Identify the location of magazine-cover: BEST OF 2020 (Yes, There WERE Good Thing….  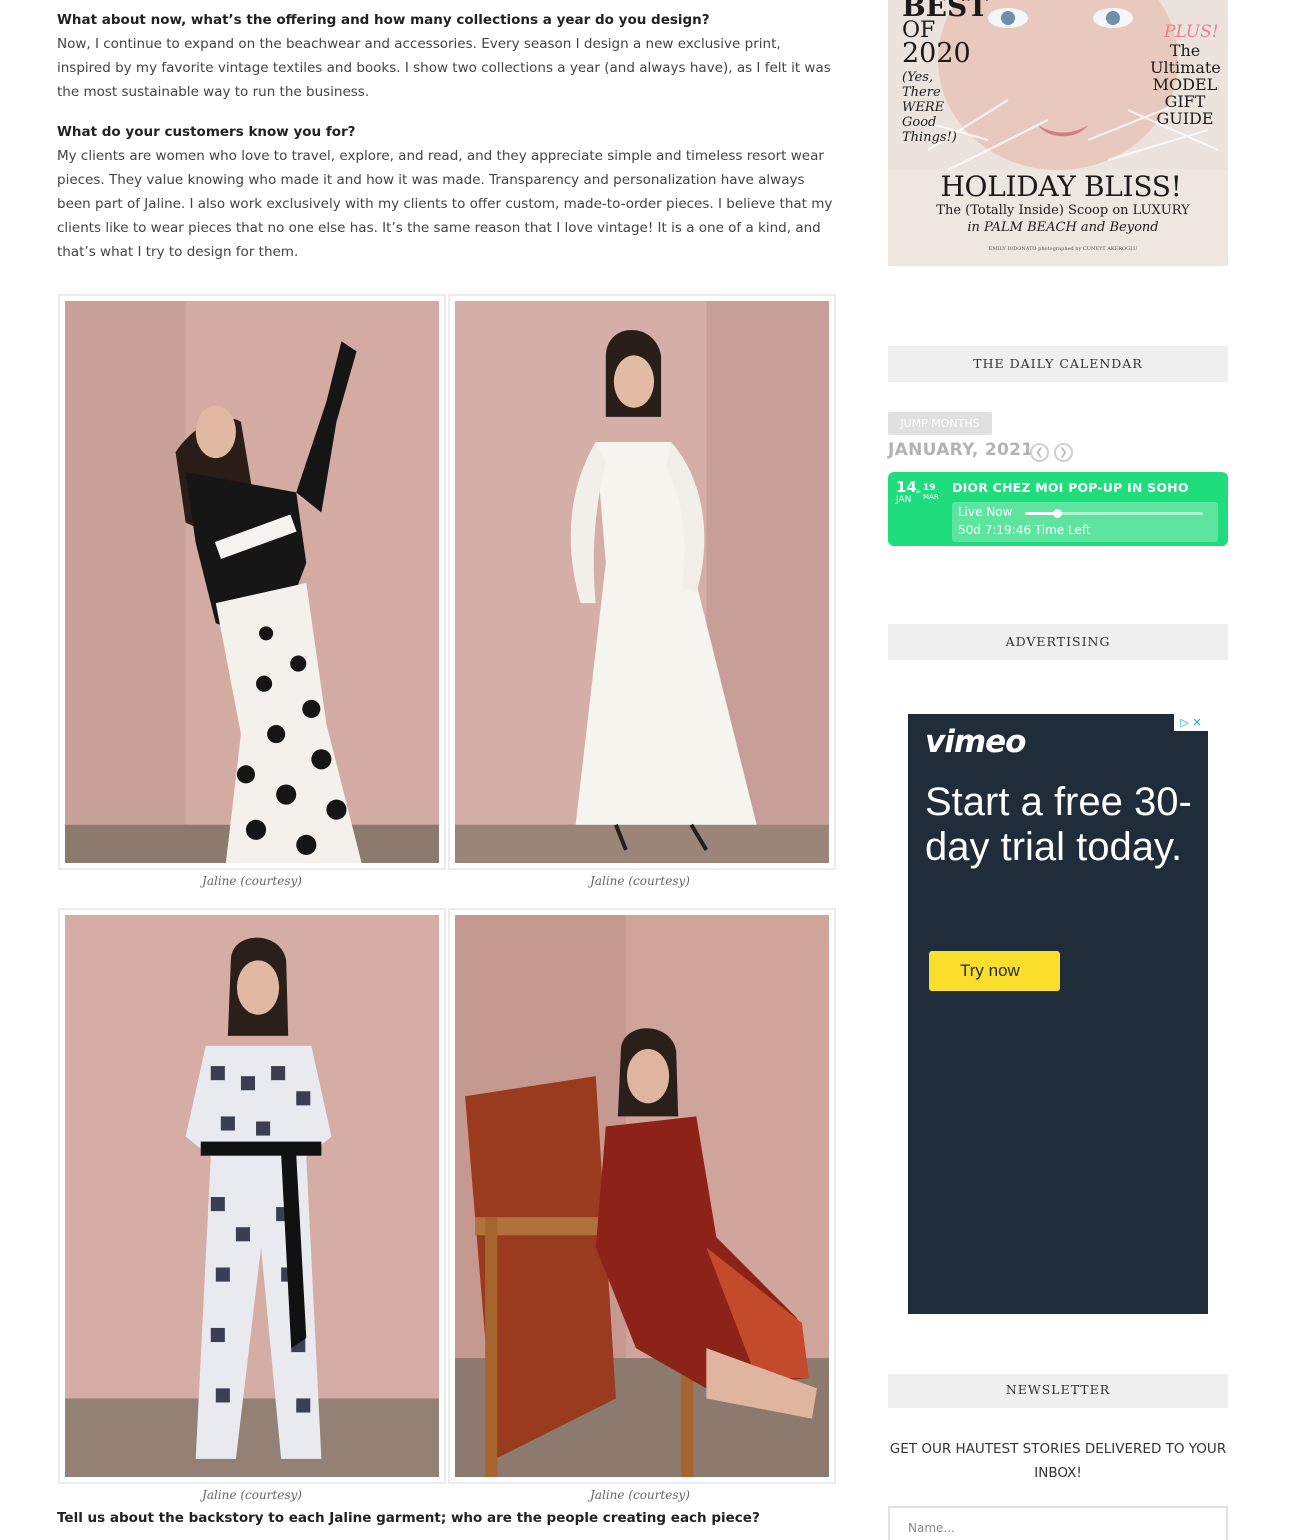
(1058, 133).